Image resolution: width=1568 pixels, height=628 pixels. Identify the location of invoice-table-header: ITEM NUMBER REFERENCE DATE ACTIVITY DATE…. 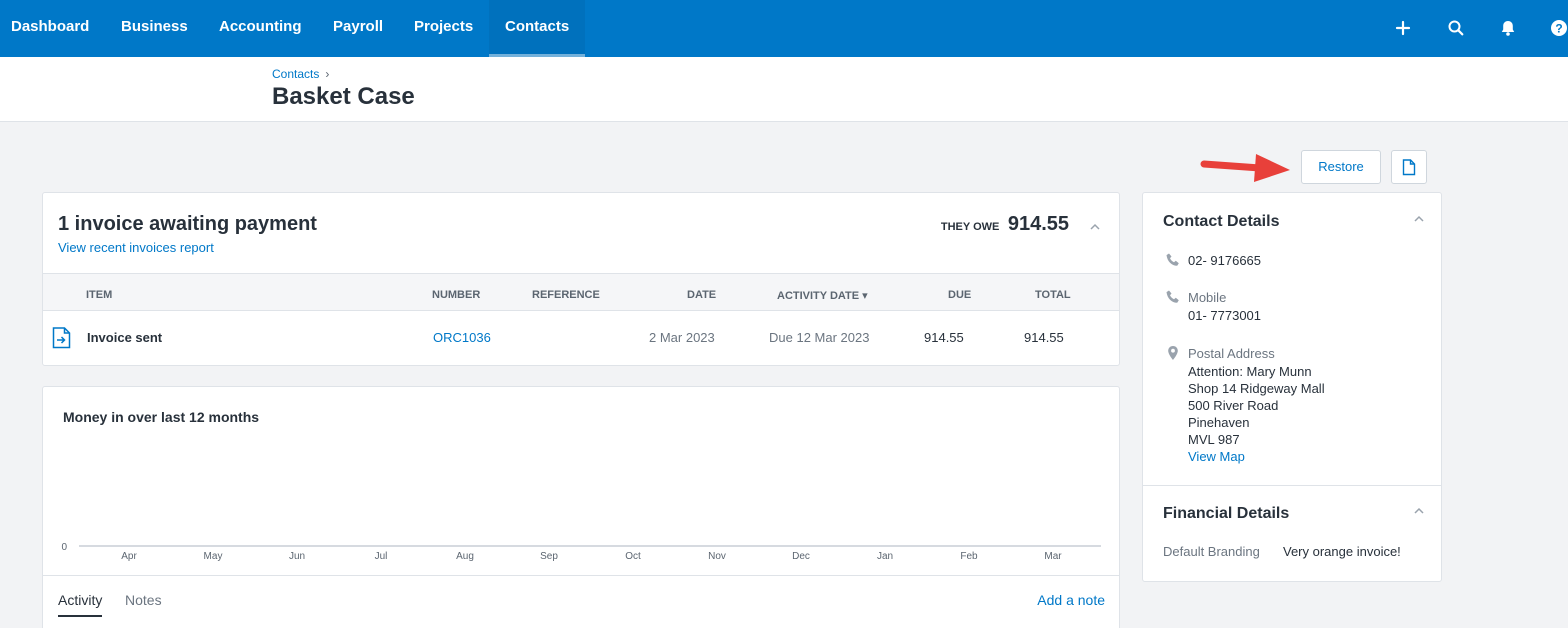
(581, 292).